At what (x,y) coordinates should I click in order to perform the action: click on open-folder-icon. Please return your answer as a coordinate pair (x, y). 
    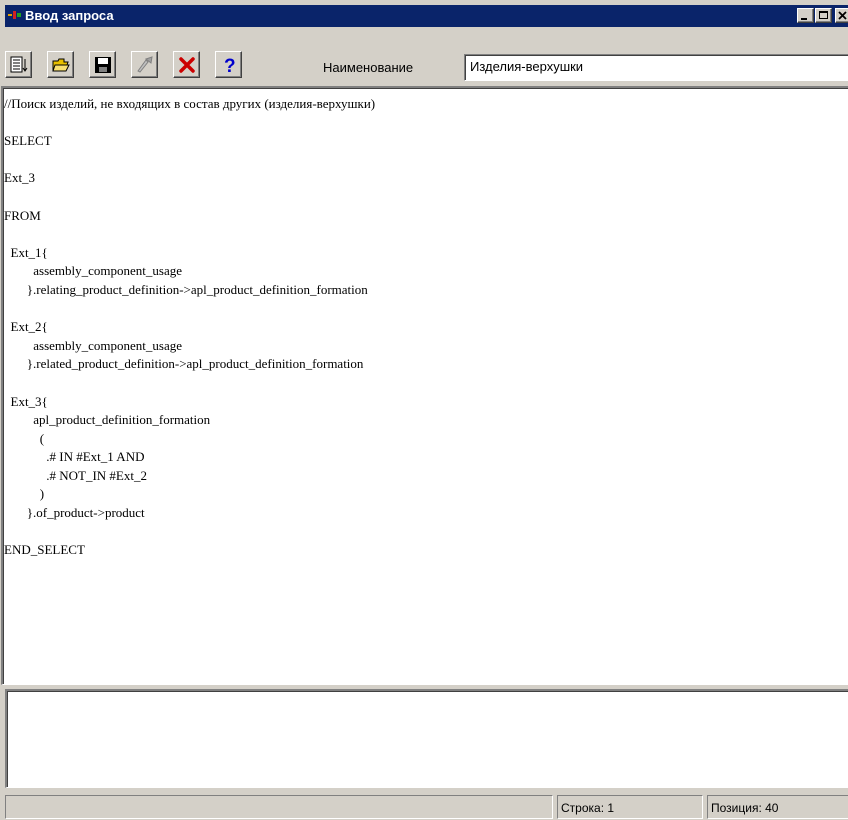
    Looking at the image, I should click on (61, 65).